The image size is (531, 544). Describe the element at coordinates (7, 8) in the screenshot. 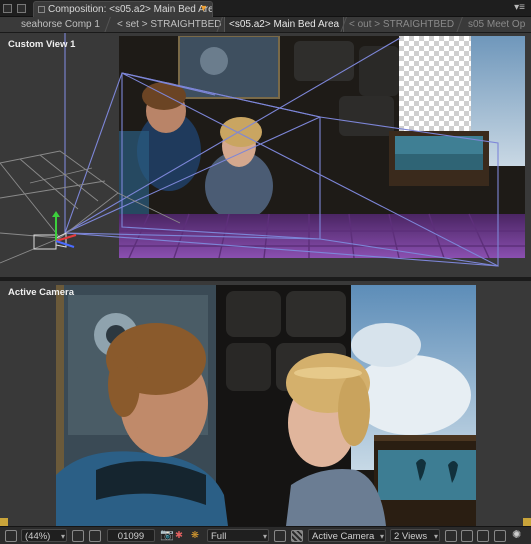

I see `close-panel-icon` at that location.